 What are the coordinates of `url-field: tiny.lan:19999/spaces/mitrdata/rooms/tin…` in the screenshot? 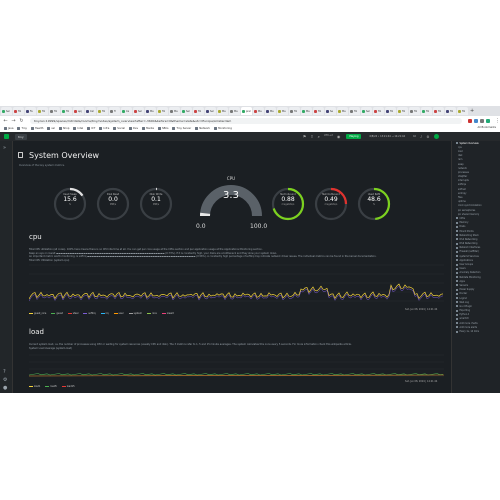 It's located at (246, 120).